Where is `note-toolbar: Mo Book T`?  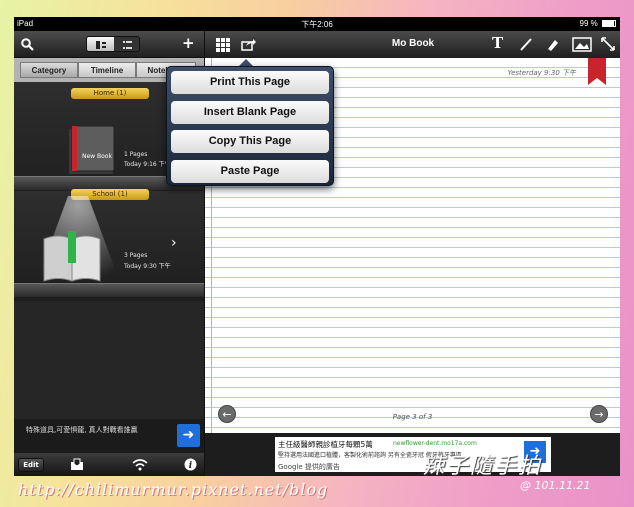 note-toolbar: Mo Book T is located at coordinates (412, 44).